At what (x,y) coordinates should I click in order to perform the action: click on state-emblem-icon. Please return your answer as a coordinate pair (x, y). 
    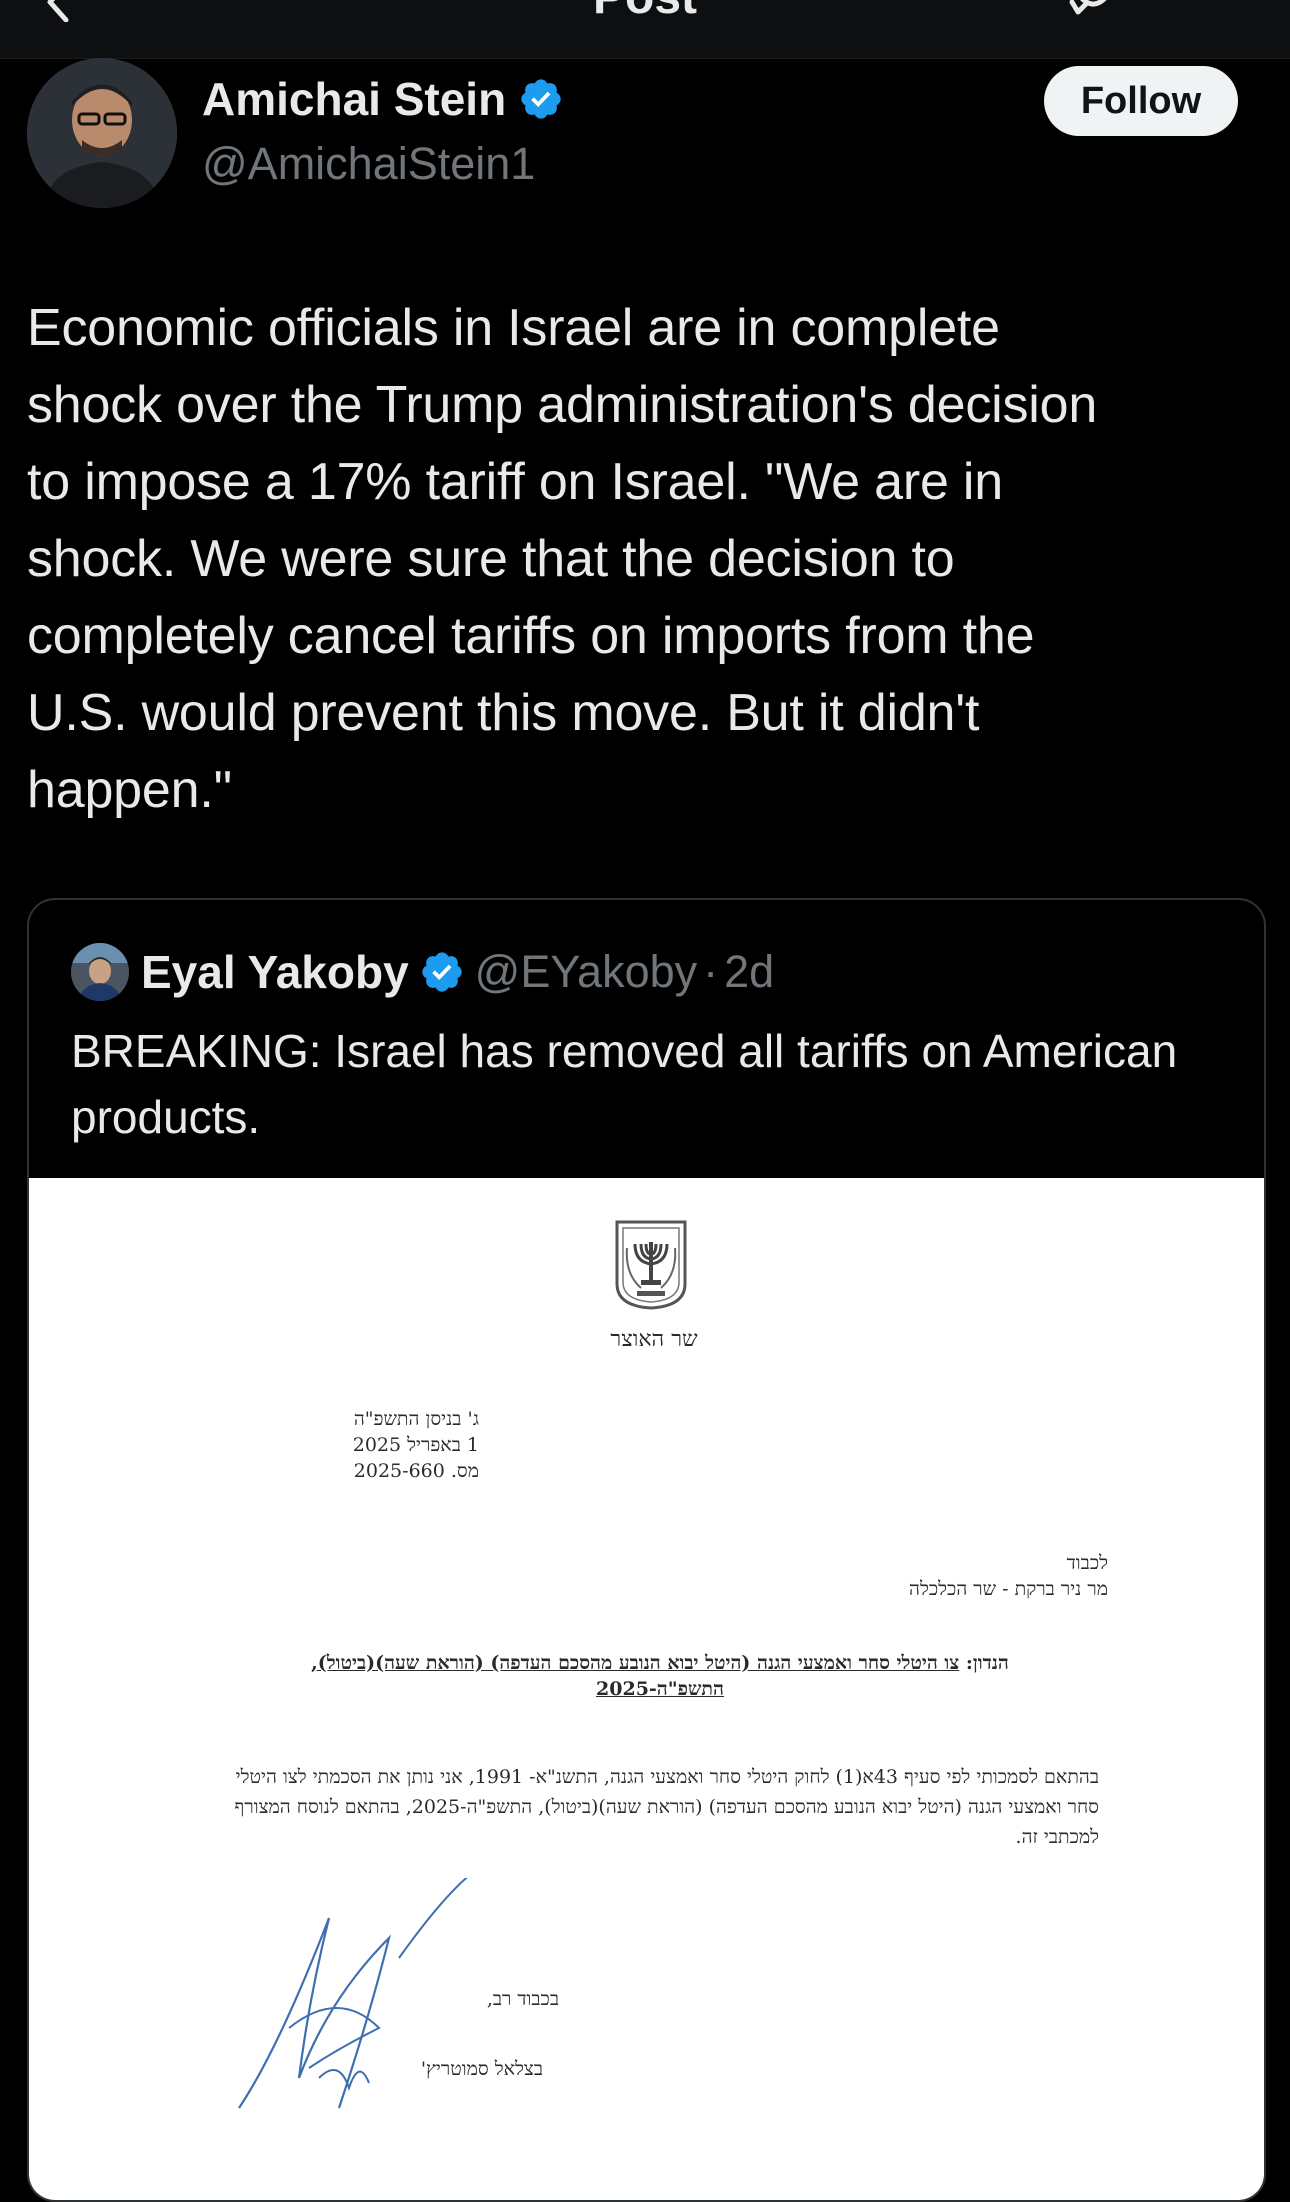
    Looking at the image, I should click on (651, 1265).